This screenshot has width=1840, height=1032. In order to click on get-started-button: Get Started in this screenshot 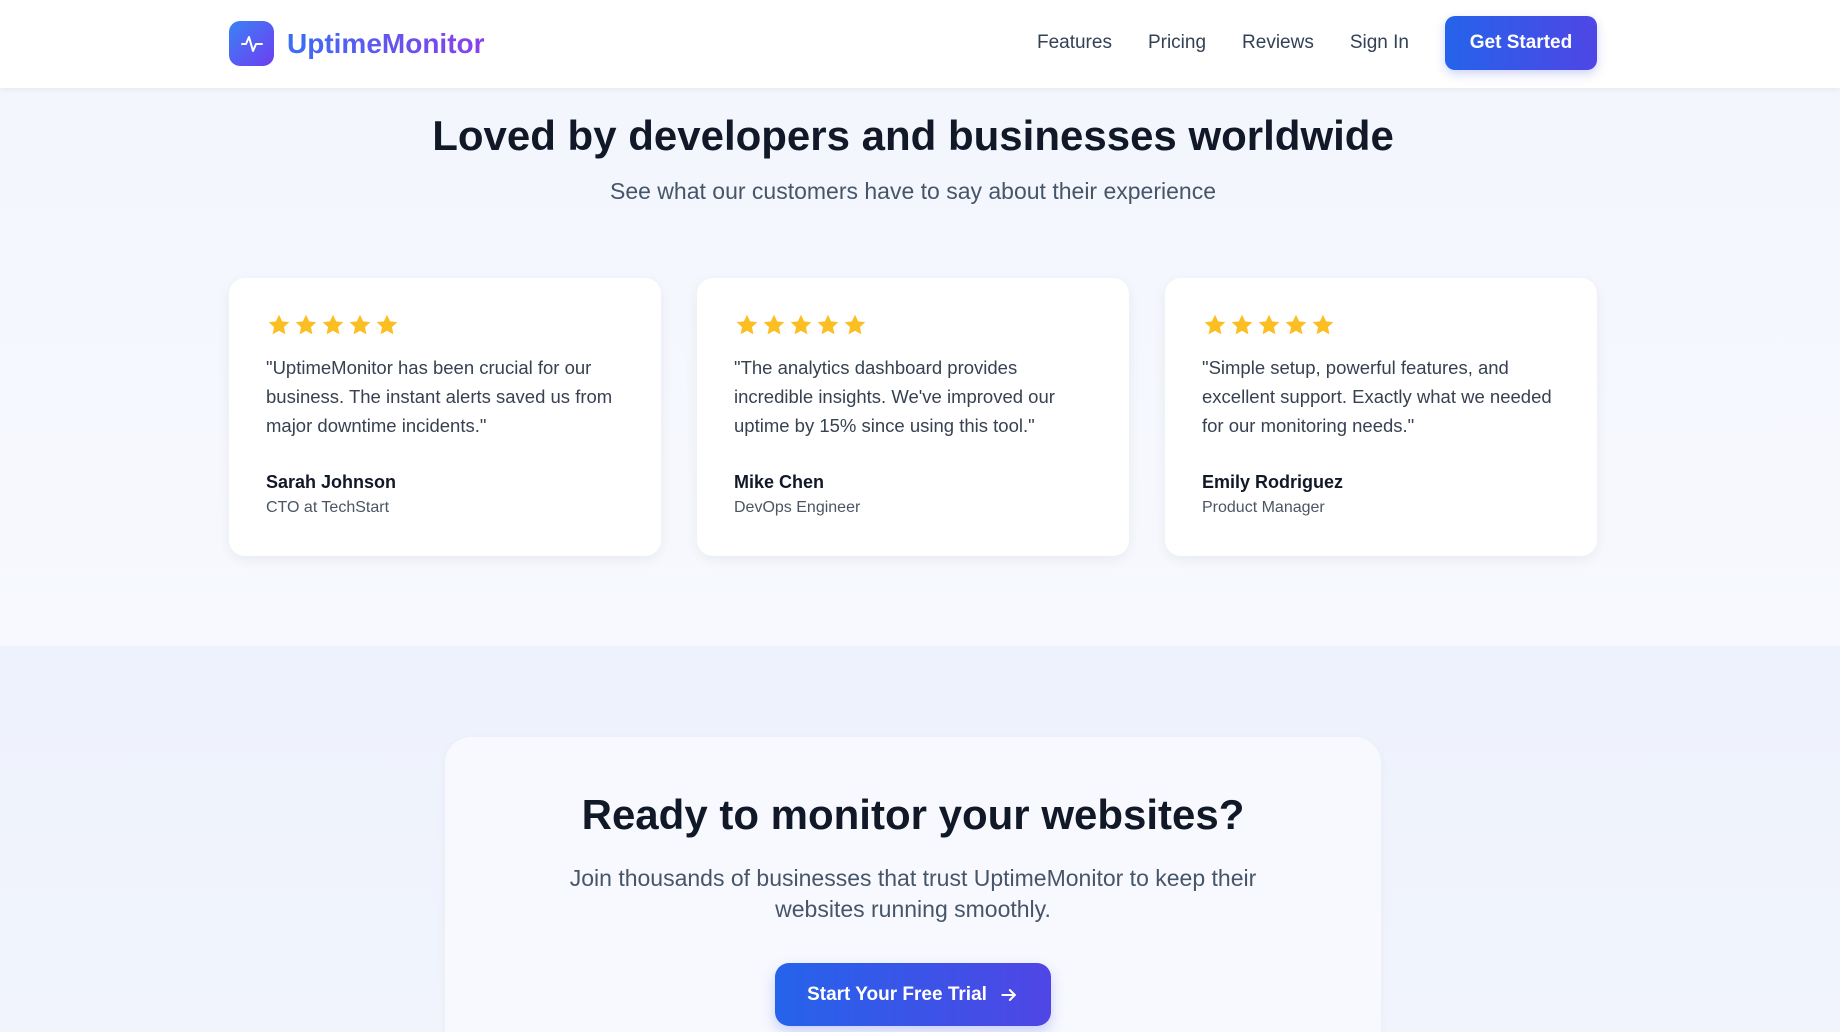, I will do `click(1521, 43)`.